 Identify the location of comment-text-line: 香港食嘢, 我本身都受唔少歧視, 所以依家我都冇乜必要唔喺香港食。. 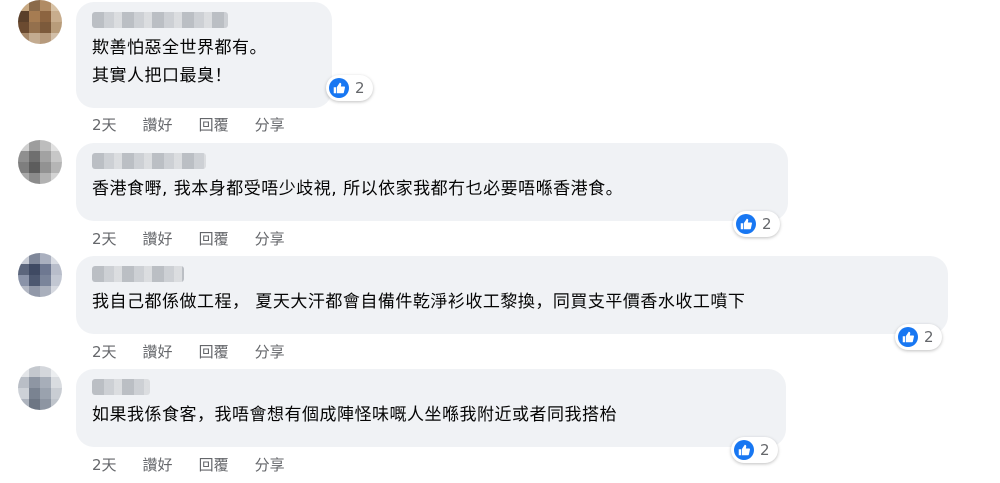
(358, 189).